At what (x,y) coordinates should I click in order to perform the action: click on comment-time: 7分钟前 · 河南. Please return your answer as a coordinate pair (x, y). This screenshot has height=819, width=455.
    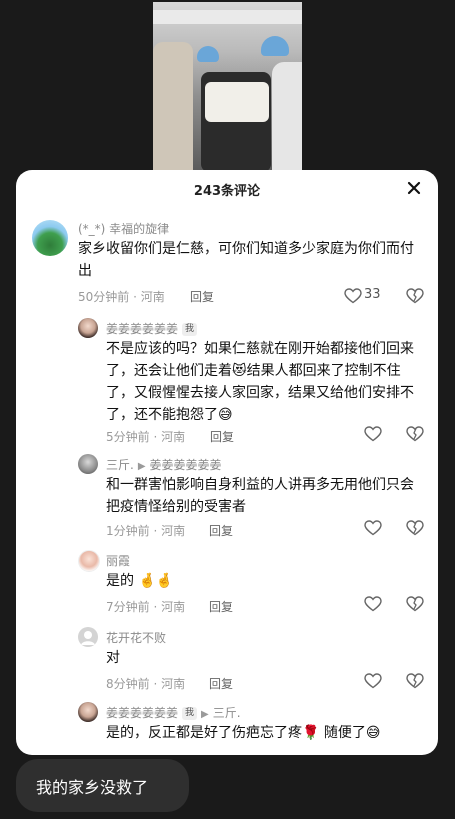
    Looking at the image, I should click on (146, 607).